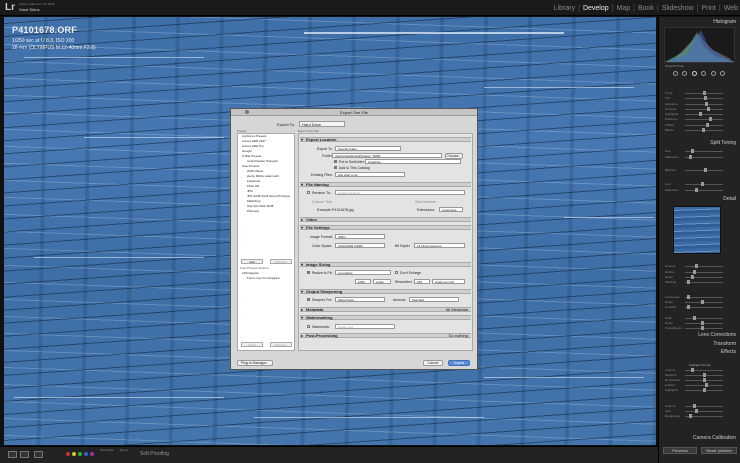 The height and width of the screenshot is (463, 740). Describe the element at coordinates (124, 450) in the screenshot. I see `bottom-reset-label: Reset` at that location.